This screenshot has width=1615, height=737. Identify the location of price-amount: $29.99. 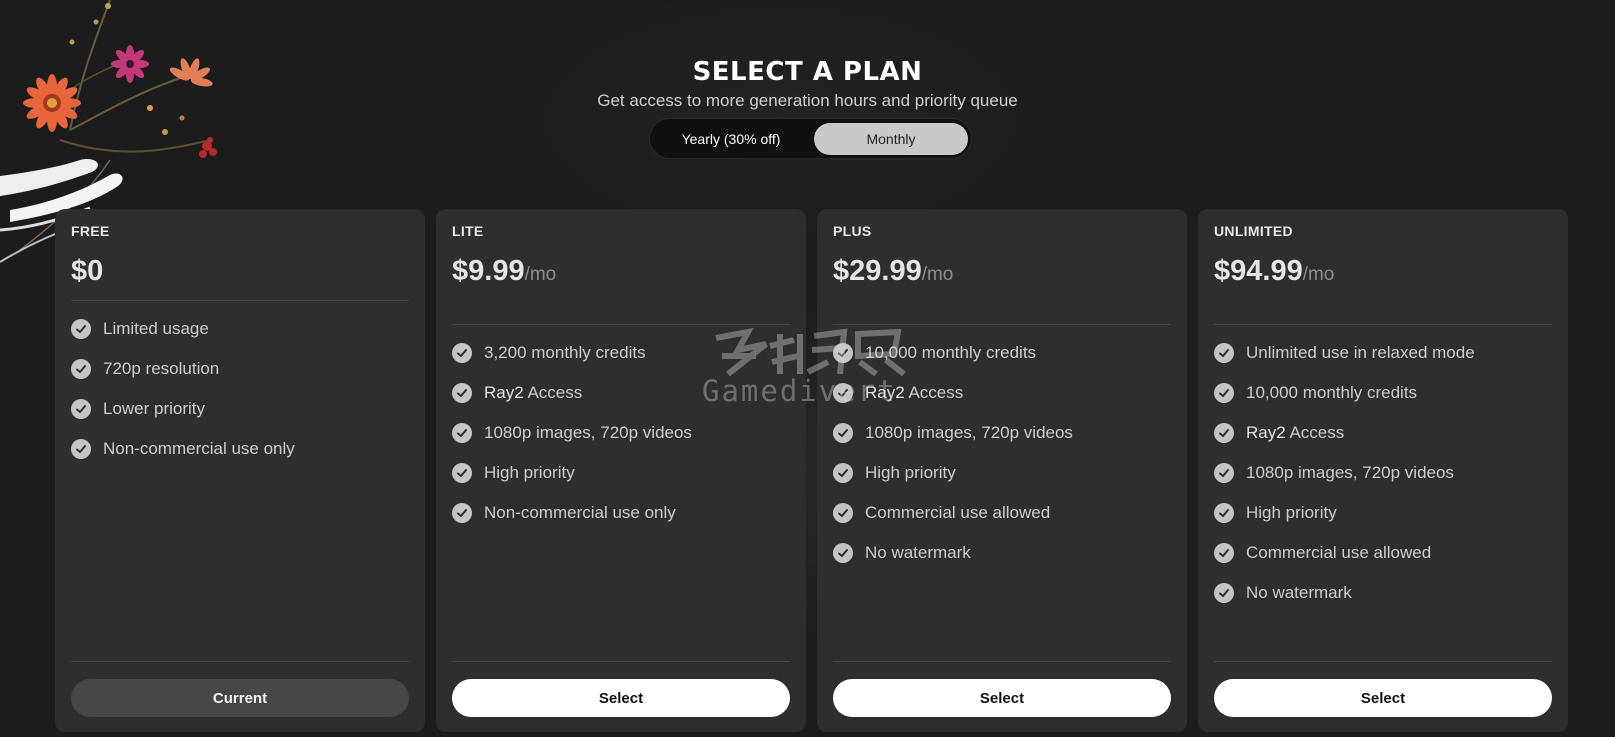
(877, 271).